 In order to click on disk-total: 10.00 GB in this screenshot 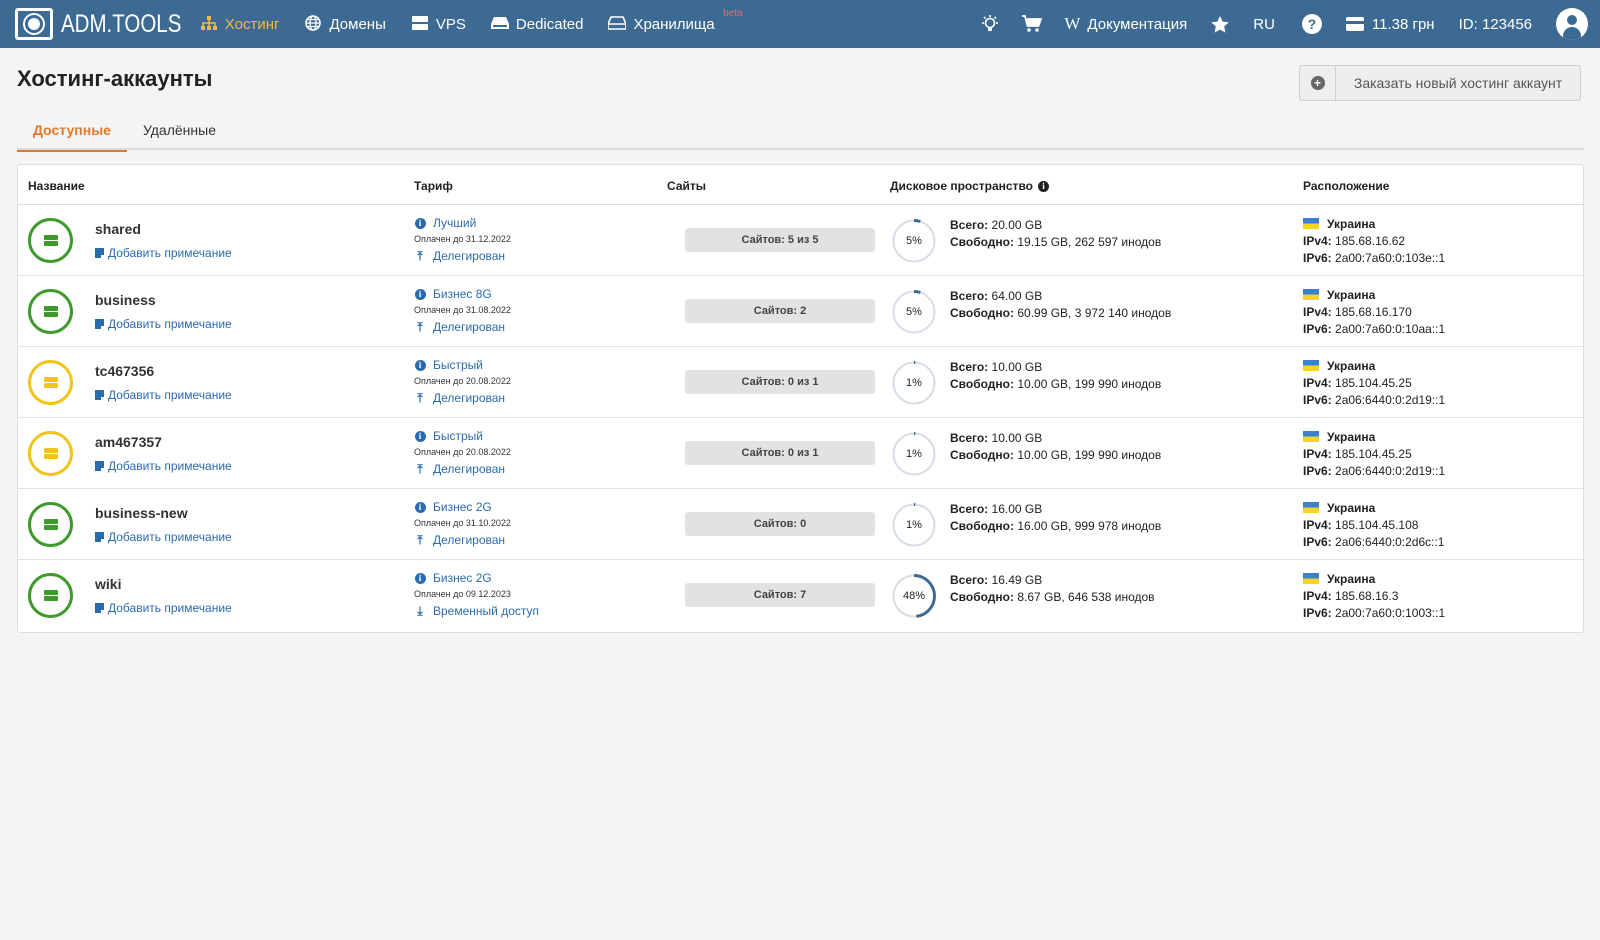, I will do `click(1017, 438)`.